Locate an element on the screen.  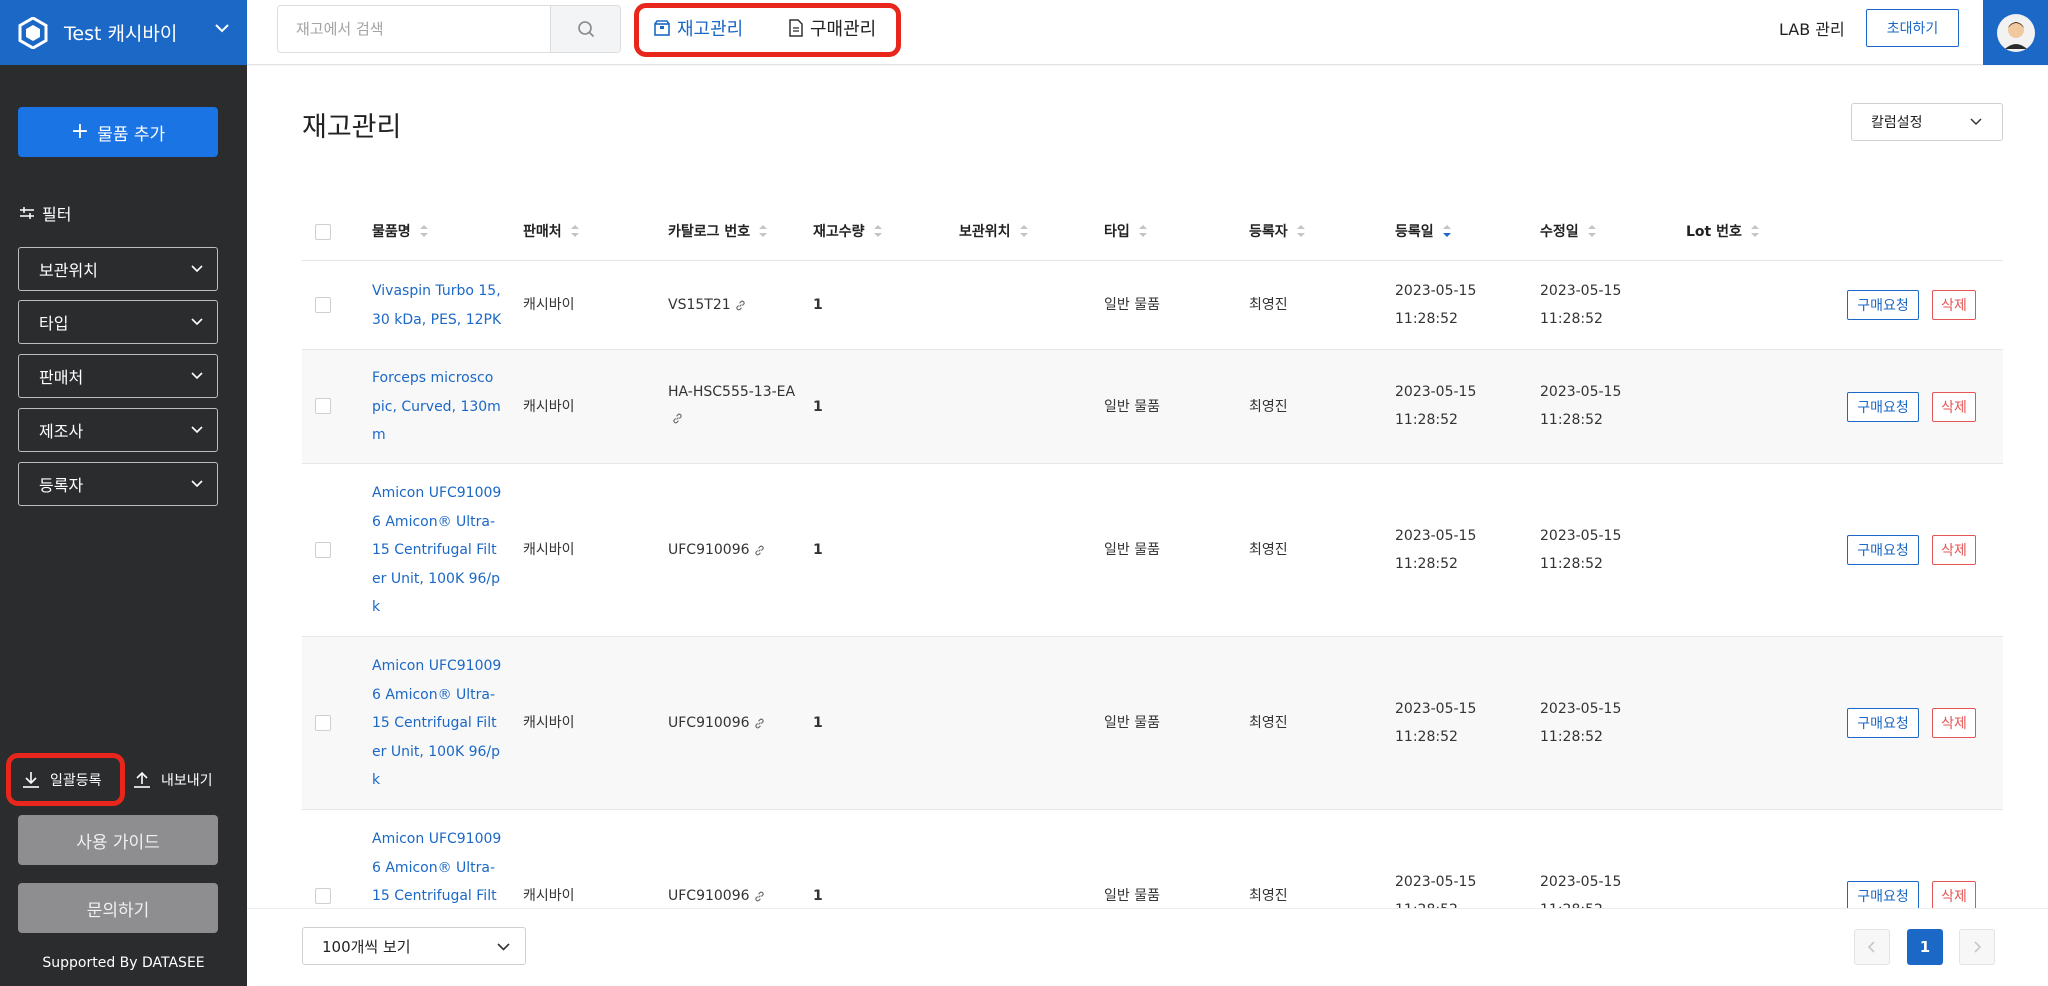
filter-vendor: 판매처 is located at coordinates (118, 376).